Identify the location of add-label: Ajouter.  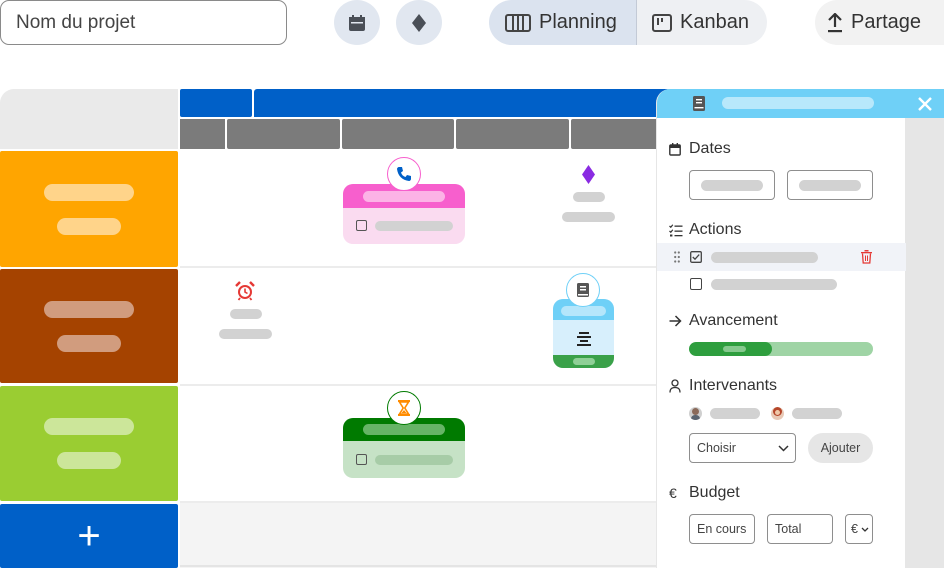
(840, 448).